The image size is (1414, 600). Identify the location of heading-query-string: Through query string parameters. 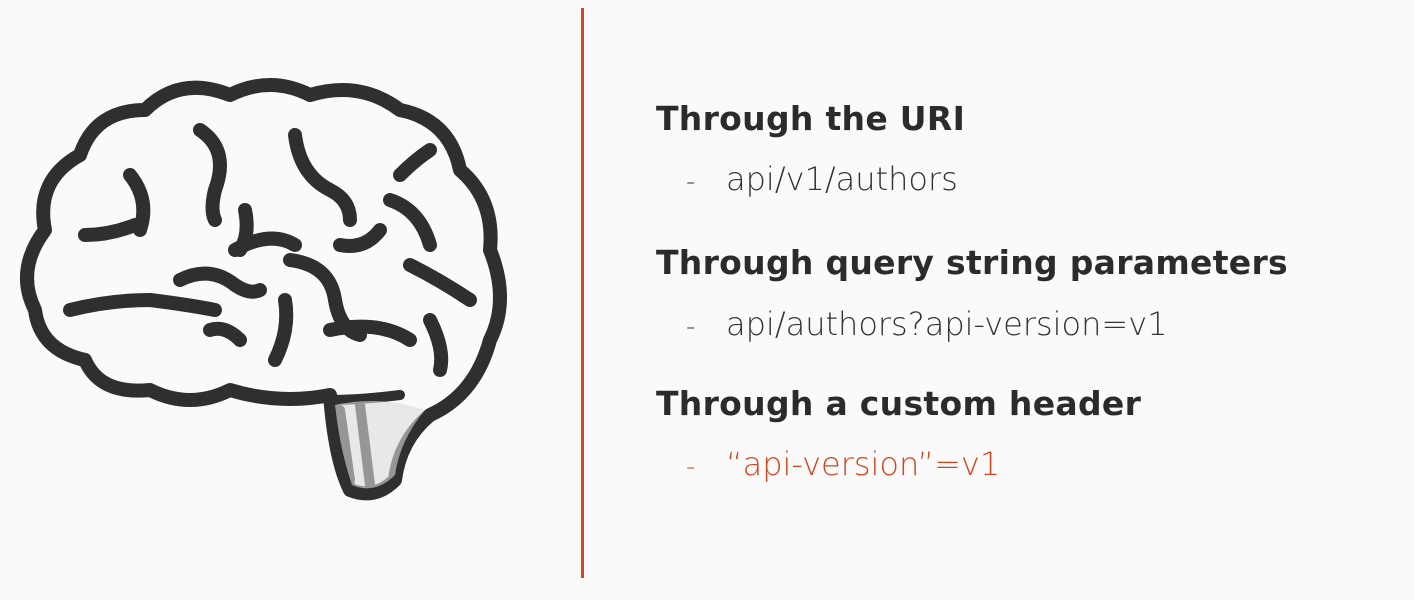
(972, 262).